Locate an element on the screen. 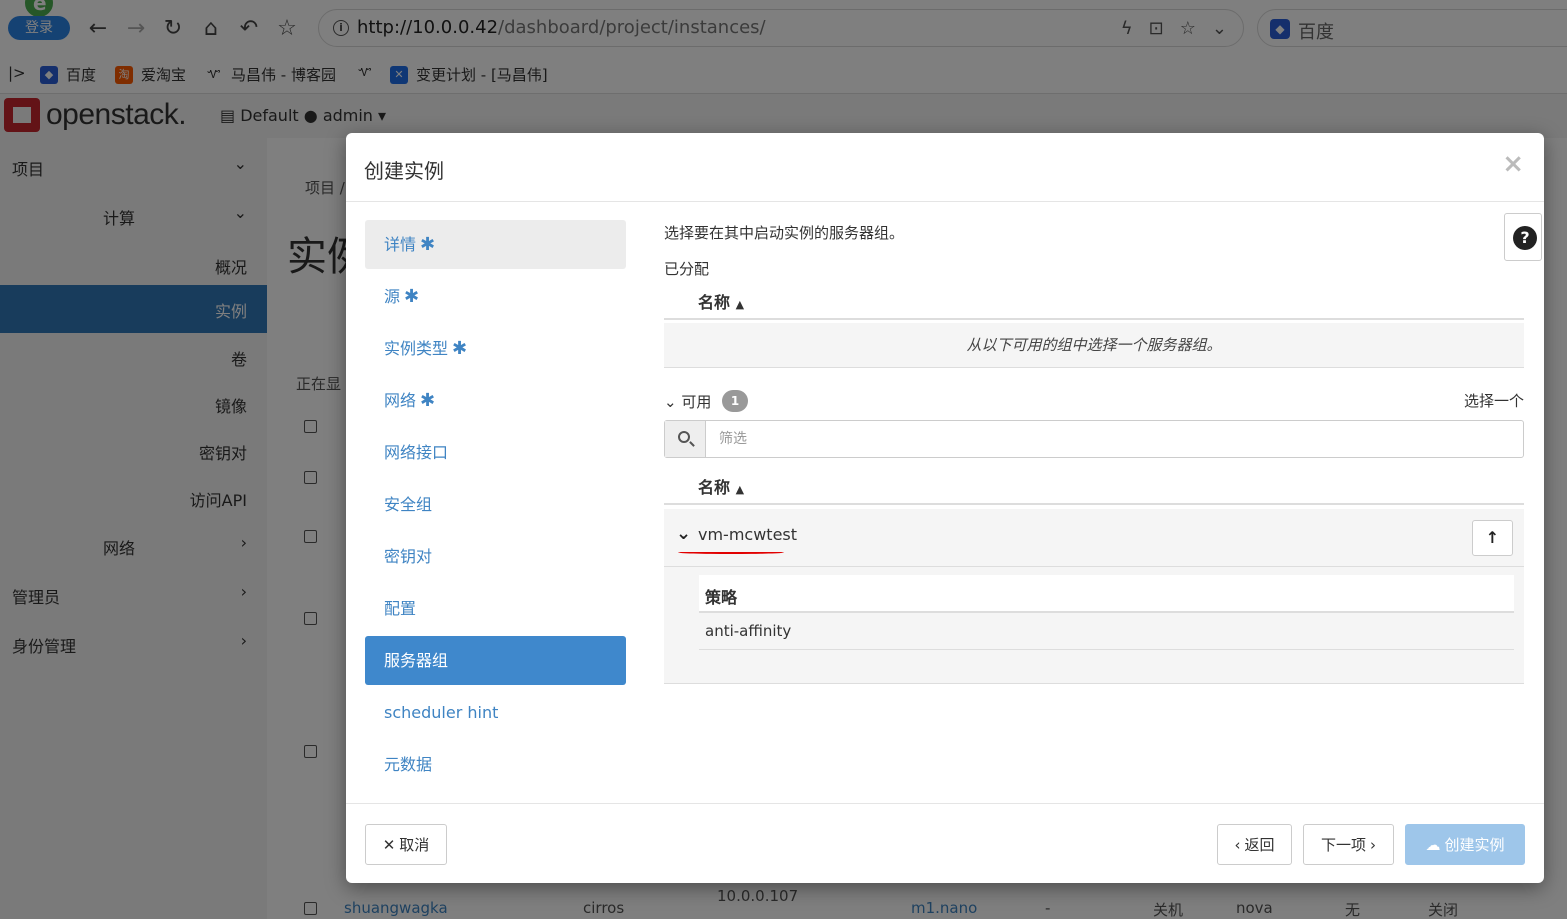  step-server-groups: 服务器组 is located at coordinates (495, 660).